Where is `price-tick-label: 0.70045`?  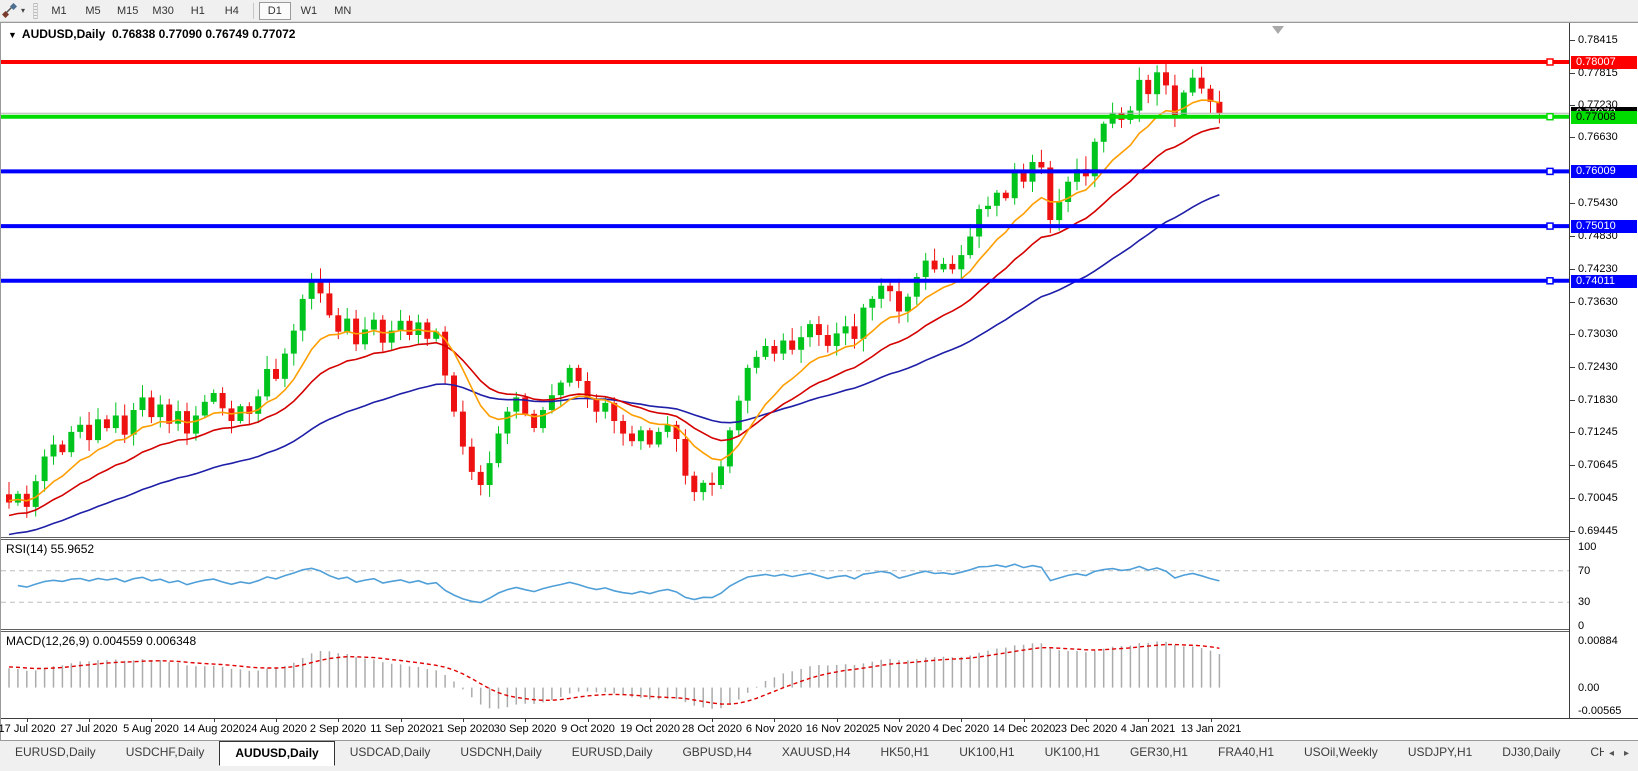 price-tick-label: 0.70045 is located at coordinates (1598, 498).